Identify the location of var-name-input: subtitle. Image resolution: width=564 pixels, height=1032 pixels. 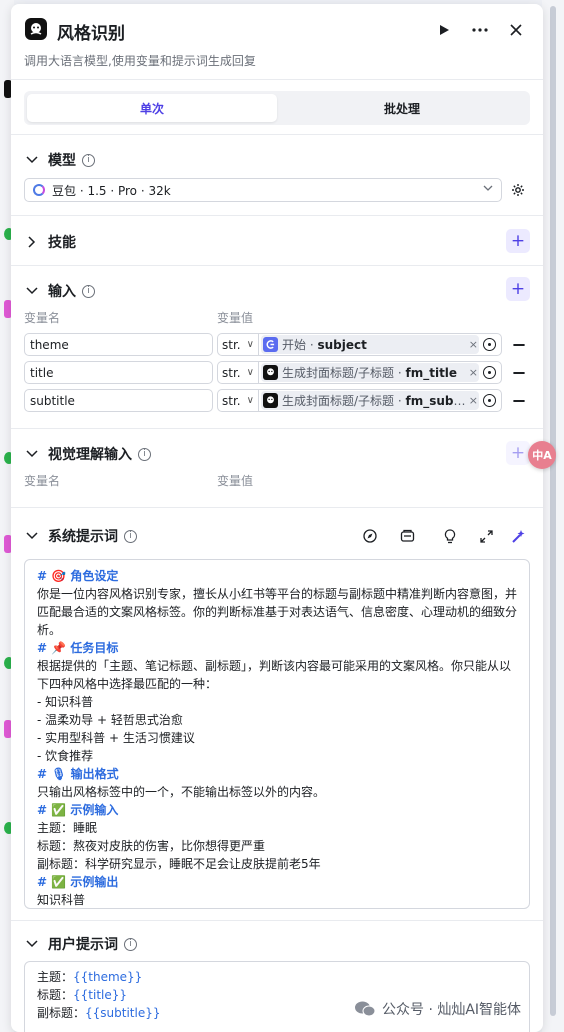
(118, 400).